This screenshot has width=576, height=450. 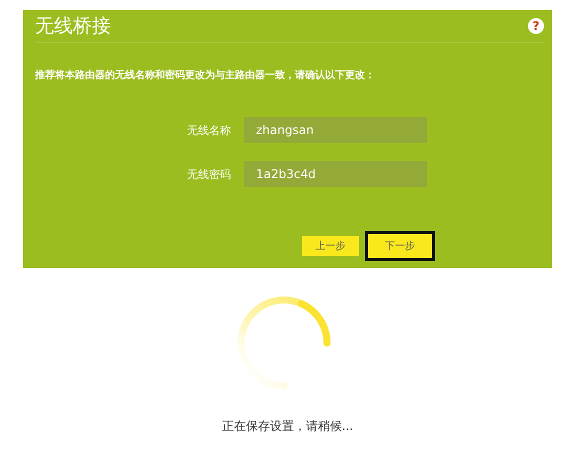 I want to click on next-button: 下一步, so click(x=400, y=246).